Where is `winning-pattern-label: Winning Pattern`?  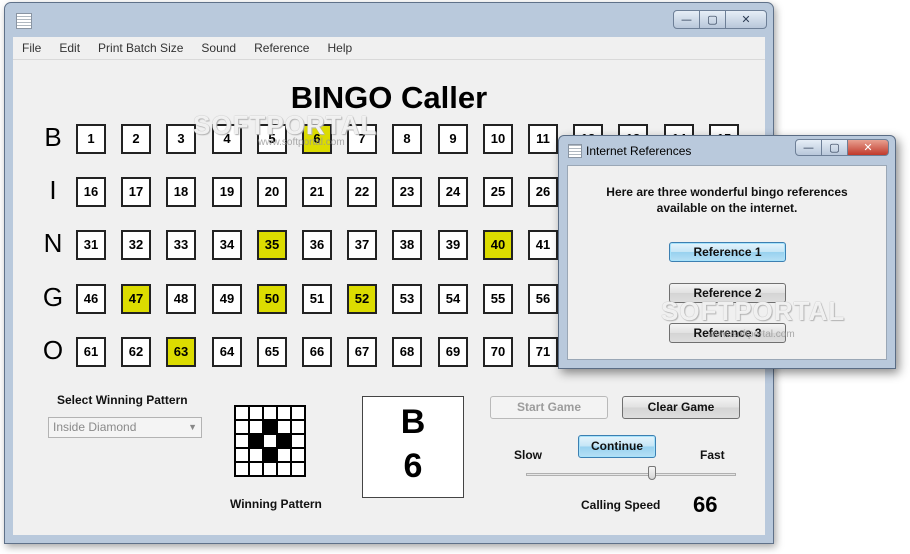
winning-pattern-label: Winning Pattern is located at coordinates (276, 504).